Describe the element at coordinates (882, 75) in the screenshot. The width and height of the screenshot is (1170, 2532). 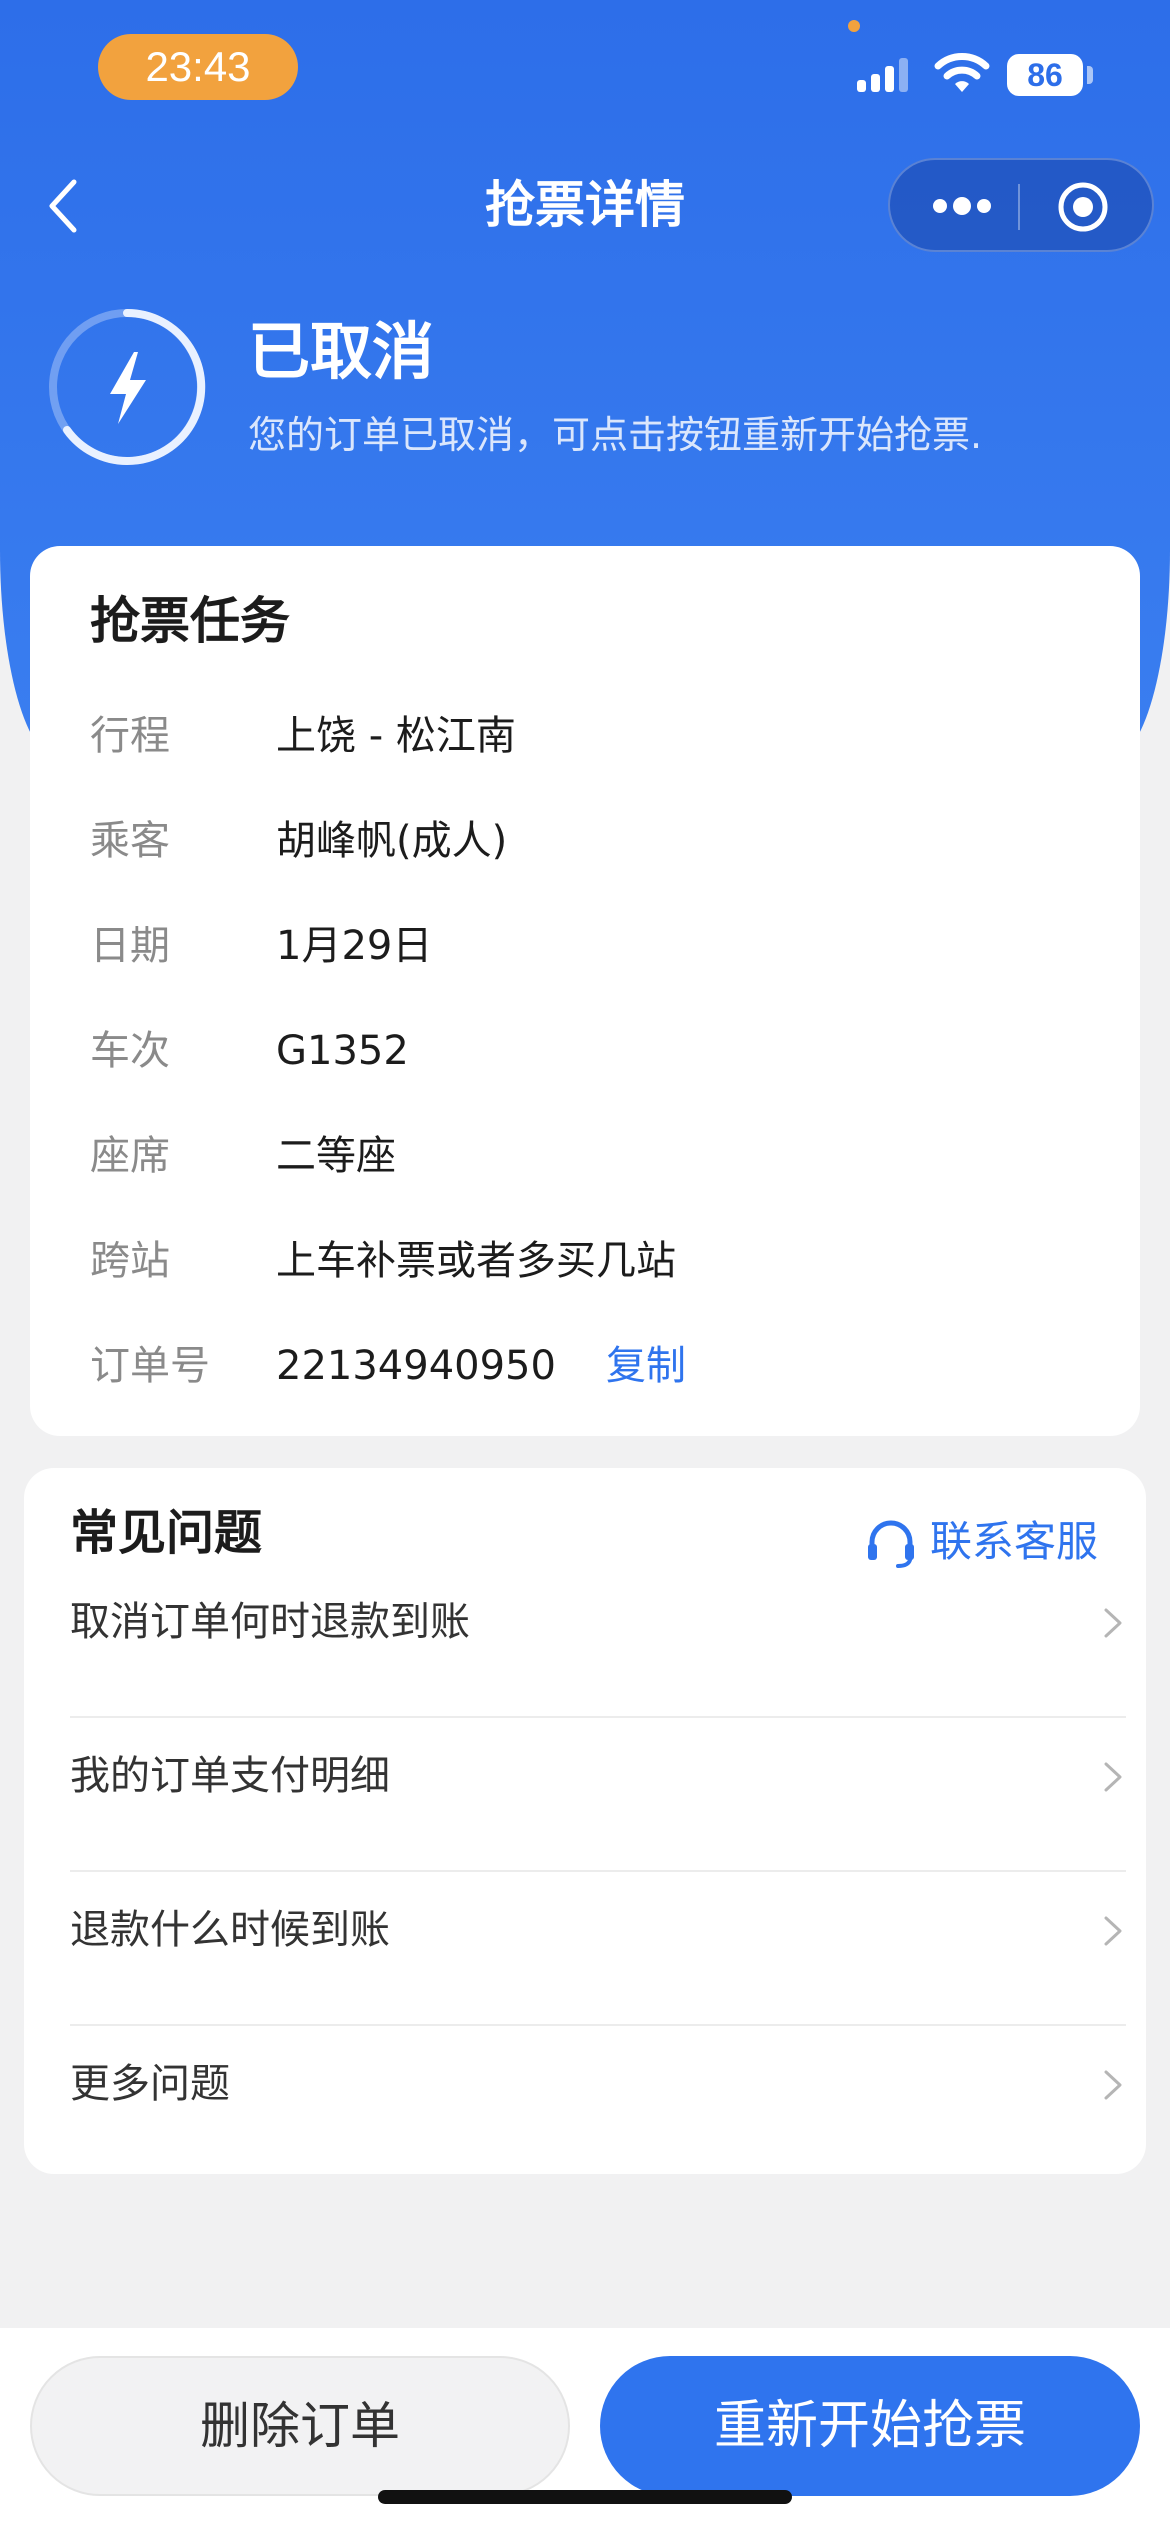
I see `signal-icon` at that location.